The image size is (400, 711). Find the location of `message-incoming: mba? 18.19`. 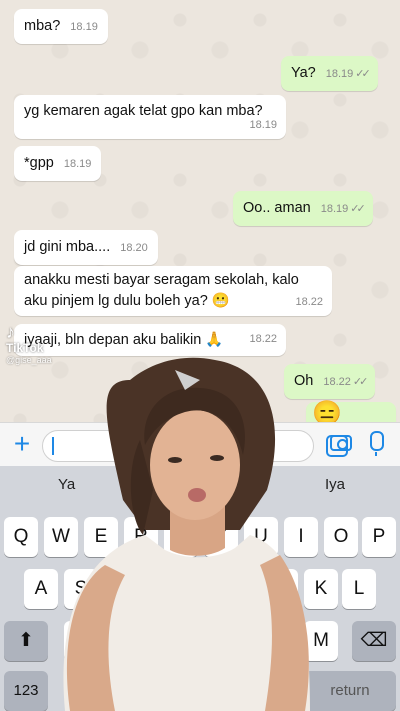

message-incoming: mba? 18.19 is located at coordinates (61, 26).